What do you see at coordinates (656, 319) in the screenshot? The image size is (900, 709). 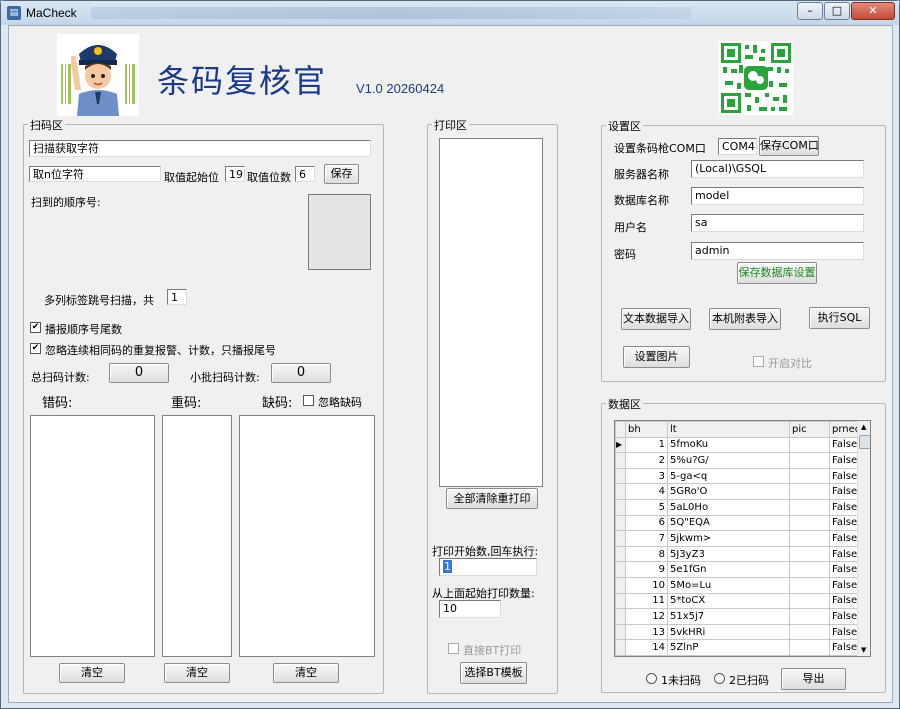 I see `import-text-button: 文本数据导入` at bounding box center [656, 319].